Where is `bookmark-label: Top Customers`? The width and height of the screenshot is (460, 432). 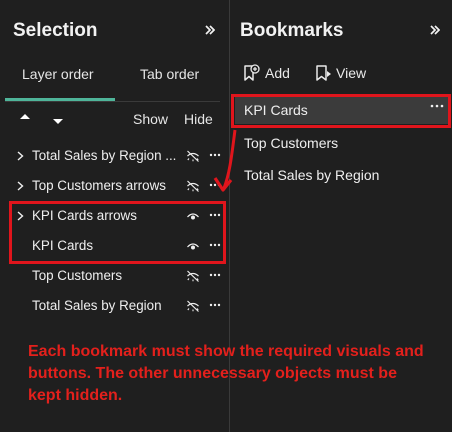 bookmark-label: Top Customers is located at coordinates (291, 143).